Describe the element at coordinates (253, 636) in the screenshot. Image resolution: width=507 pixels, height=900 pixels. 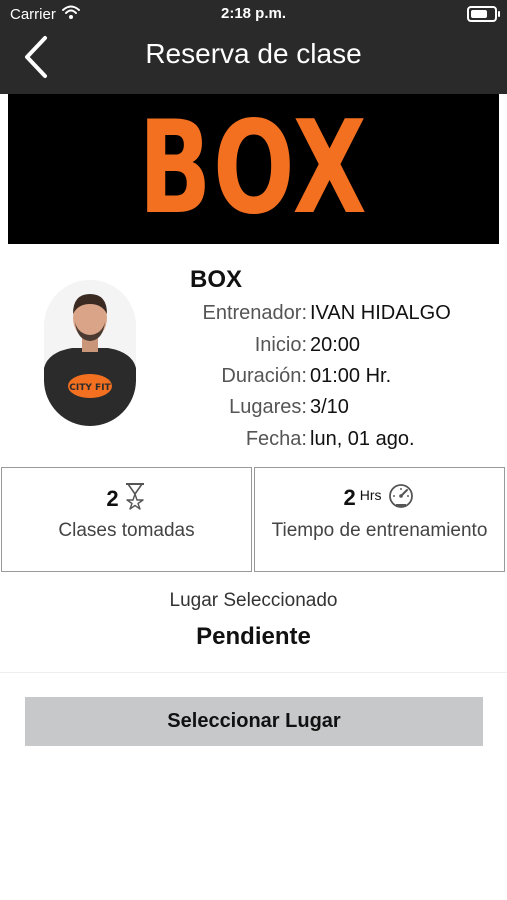
I see `selected-place-value: Pendiente` at that location.